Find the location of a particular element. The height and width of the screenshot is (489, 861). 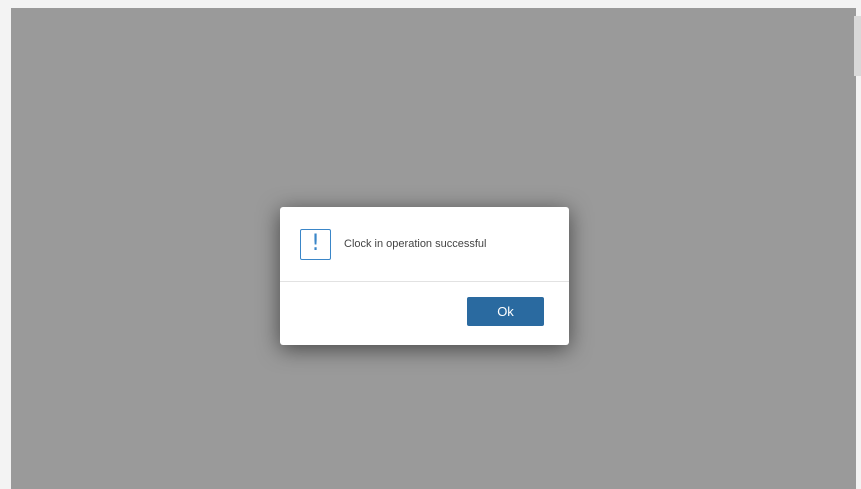

dialog-footer: Ok is located at coordinates (424, 313).